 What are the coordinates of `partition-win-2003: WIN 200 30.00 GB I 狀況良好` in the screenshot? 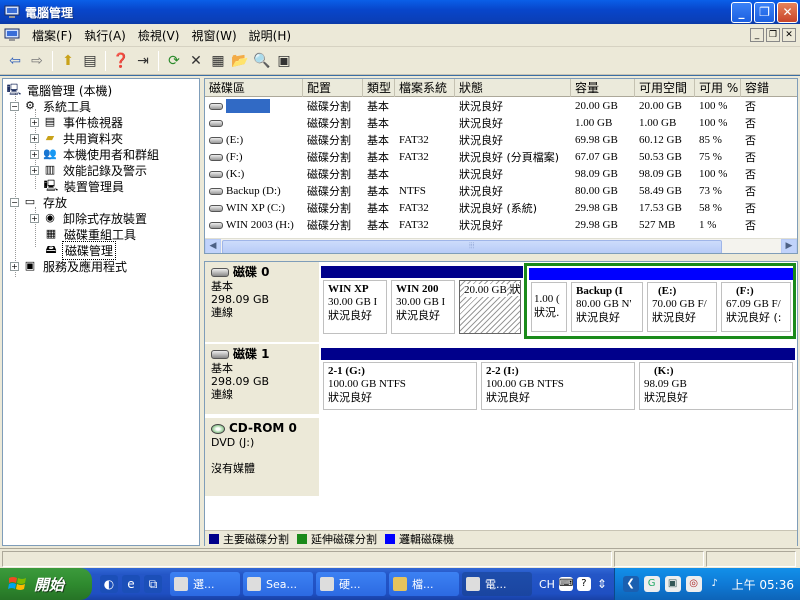 It's located at (423, 301).